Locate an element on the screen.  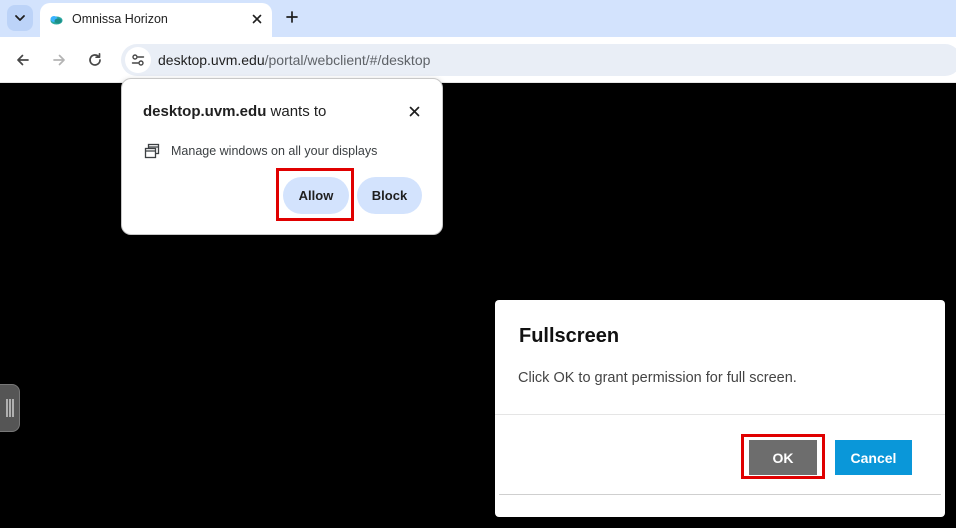
site-info-button is located at coordinates (138, 60).